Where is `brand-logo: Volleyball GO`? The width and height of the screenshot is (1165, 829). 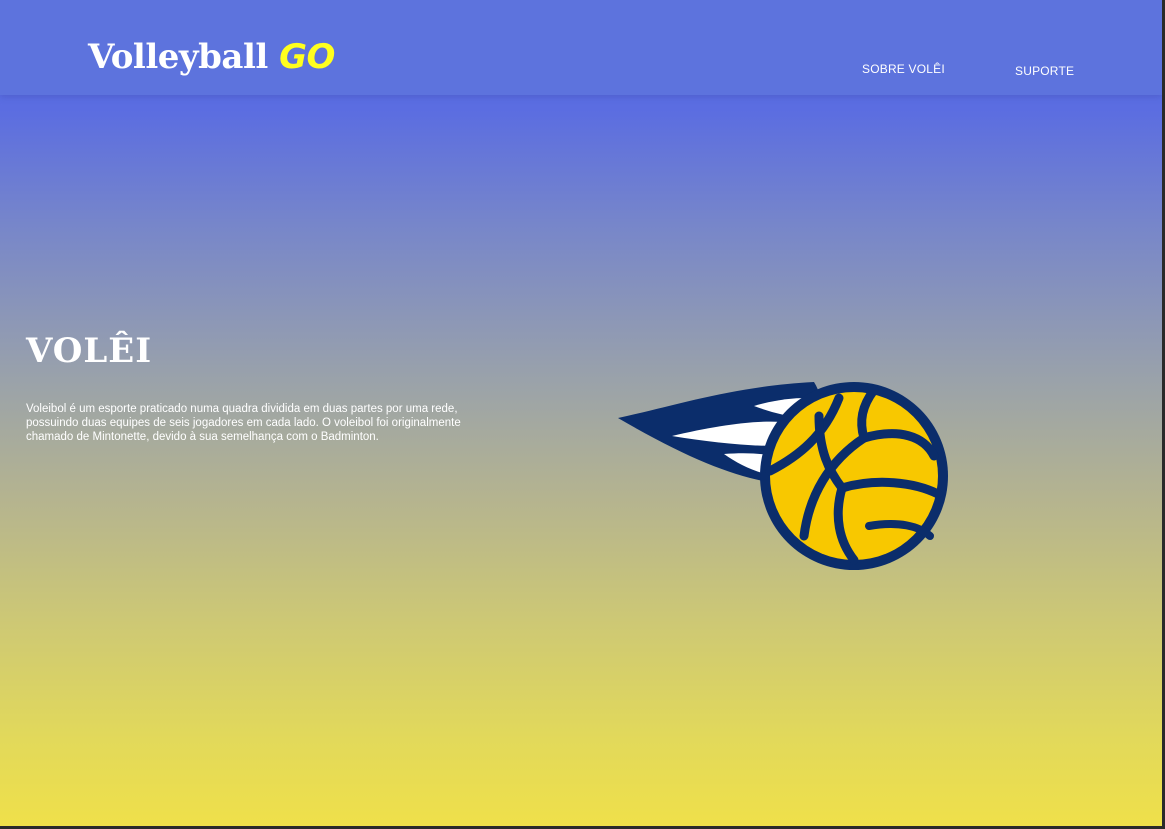 brand-logo: Volleyball GO is located at coordinates (211, 57).